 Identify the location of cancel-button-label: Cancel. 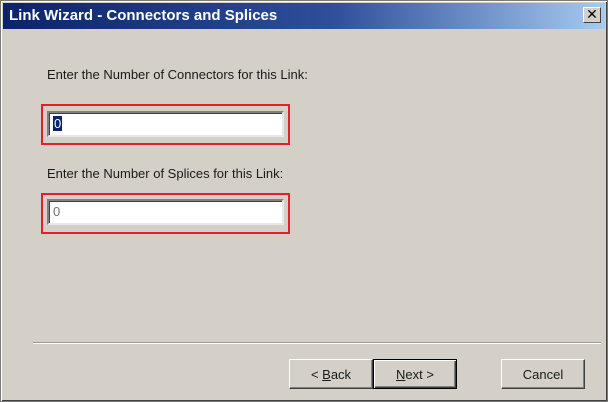
(543, 374).